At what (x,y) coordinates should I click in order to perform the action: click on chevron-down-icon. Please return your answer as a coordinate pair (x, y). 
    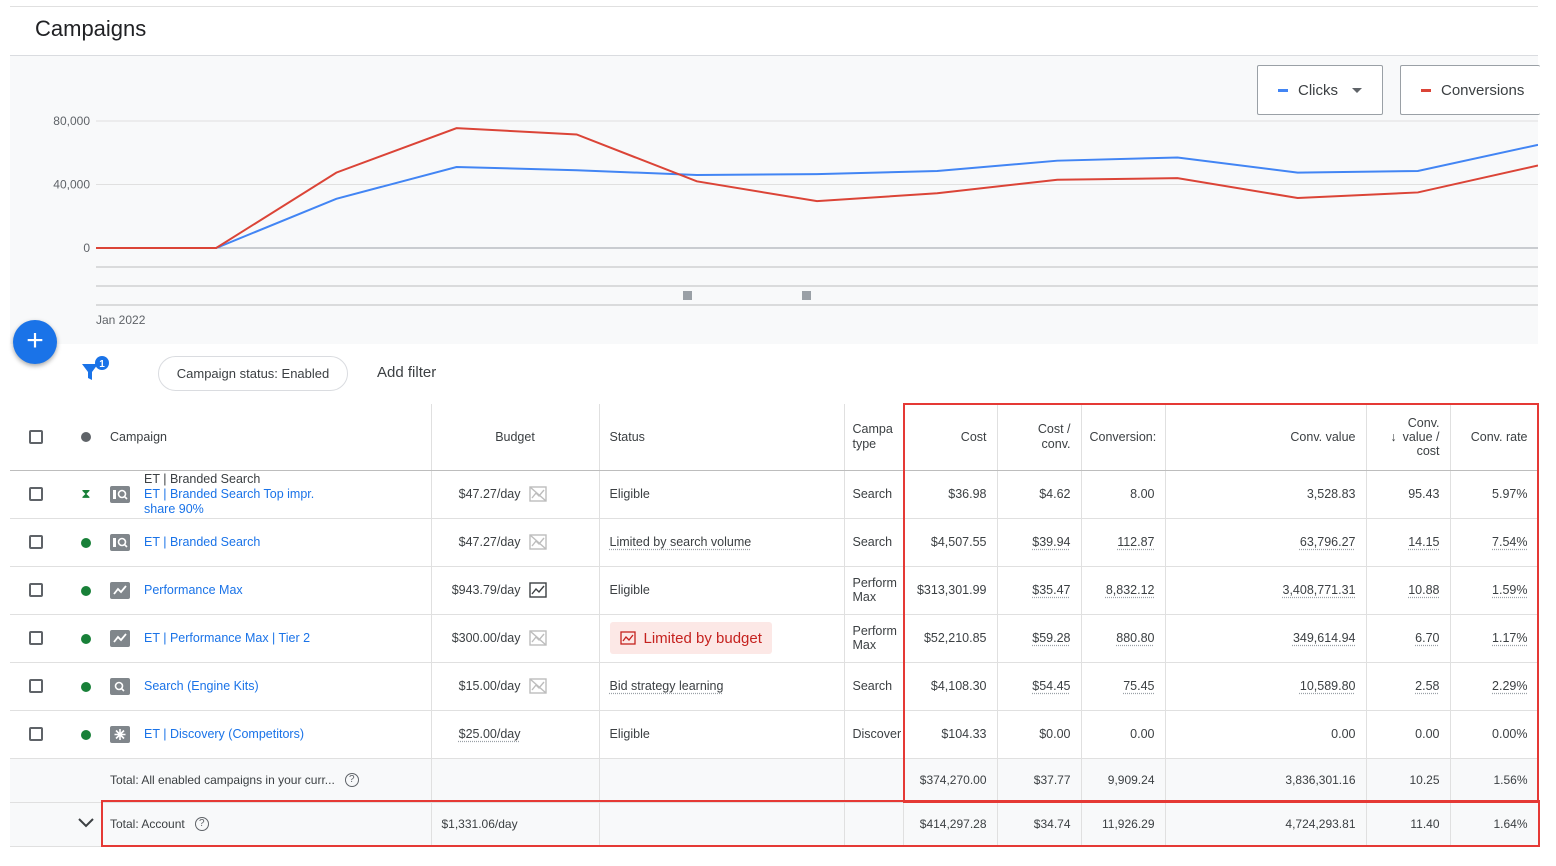
    Looking at the image, I should click on (86, 823).